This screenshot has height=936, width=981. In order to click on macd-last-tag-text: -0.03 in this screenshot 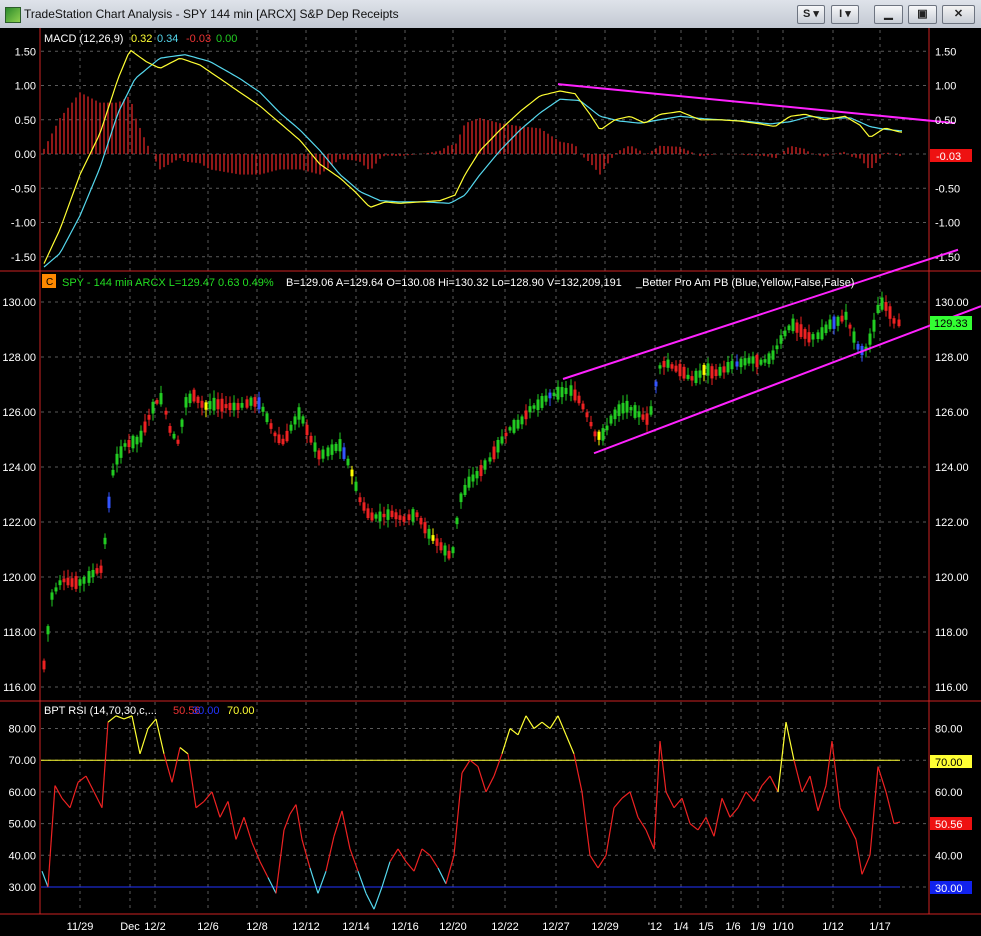, I will do `click(948, 157)`.